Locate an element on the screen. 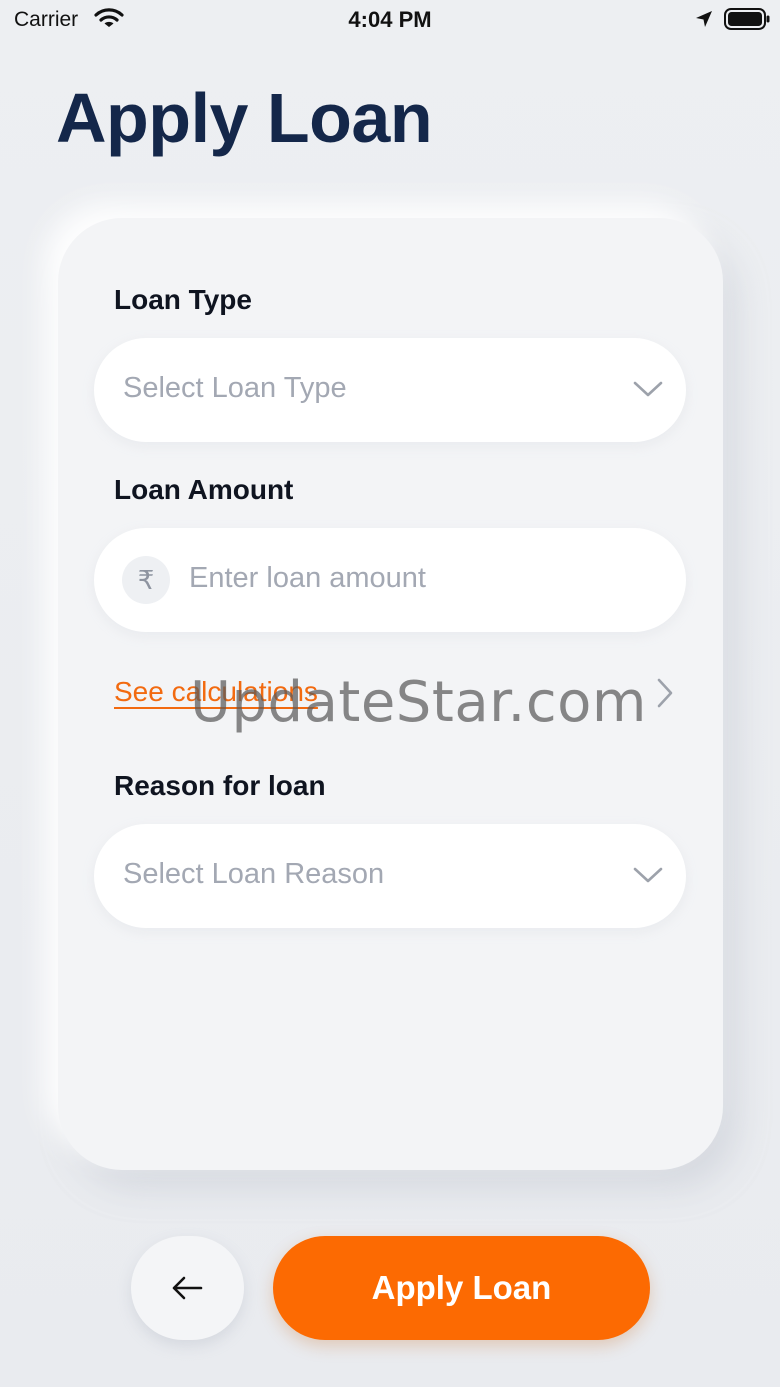  back-button is located at coordinates (187, 1288).